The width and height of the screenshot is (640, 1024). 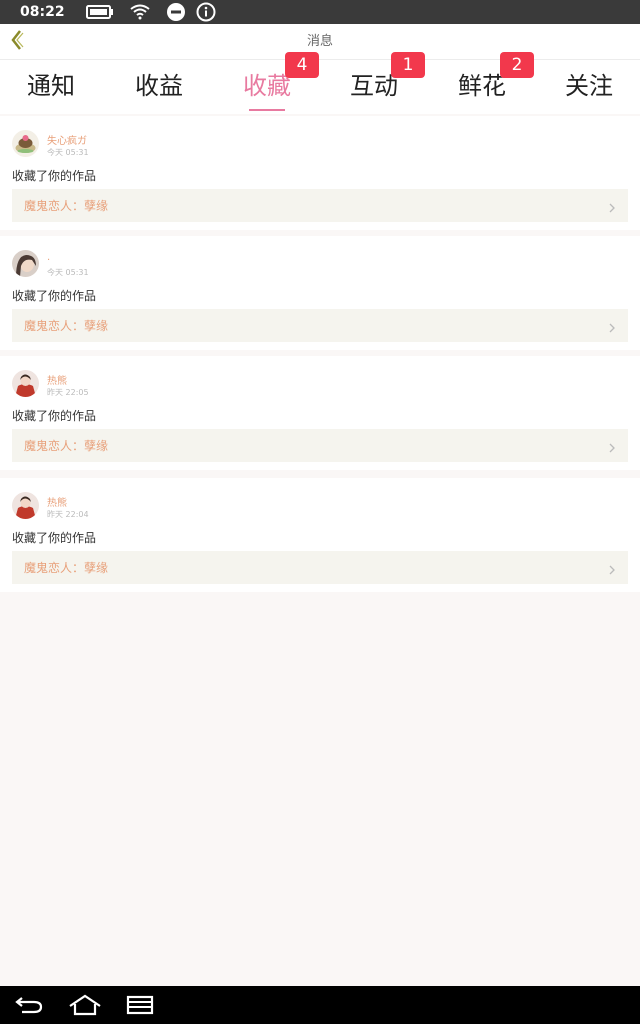 What do you see at coordinates (320, 173) in the screenshot?
I see `list-item: 失心疯ガ 今天 05:31 收藏了你的作品 魔鬼恋人：孽缘` at bounding box center [320, 173].